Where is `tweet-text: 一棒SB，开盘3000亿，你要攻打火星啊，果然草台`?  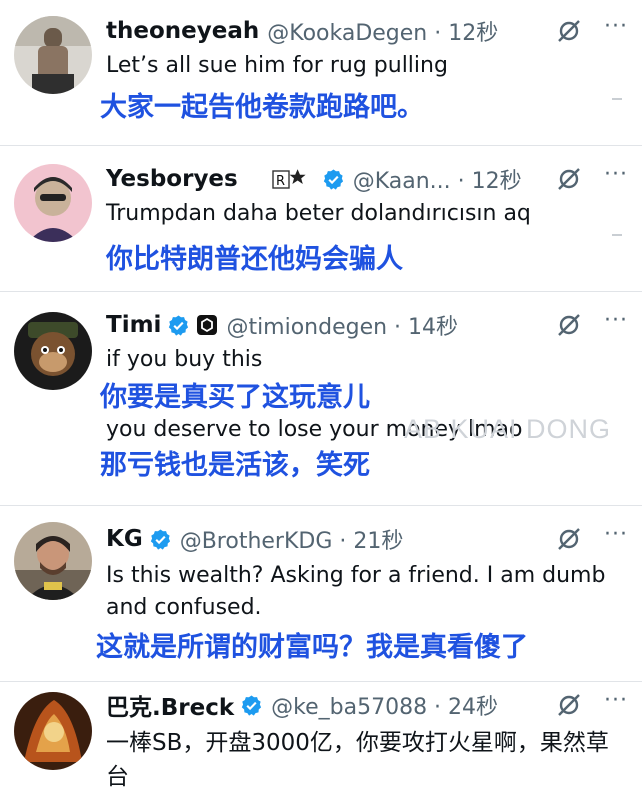 tweet-text: 一棒SB，开盘3000亿，你要攻打火星啊，果然草台 is located at coordinates (357, 760).